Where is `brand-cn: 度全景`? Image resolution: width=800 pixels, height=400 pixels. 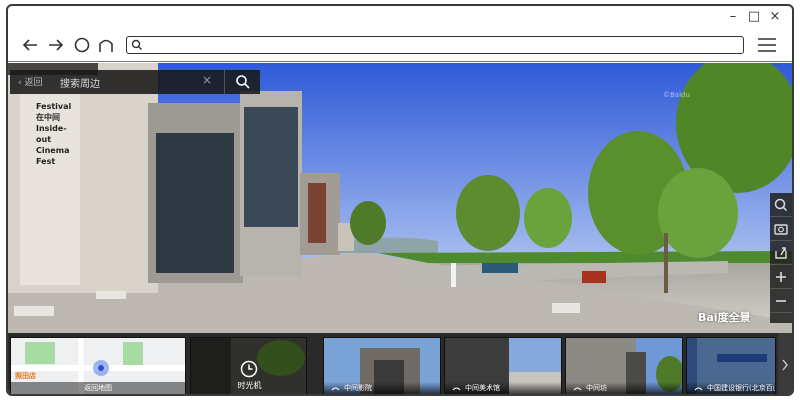 brand-cn: 度全景 is located at coordinates (734, 317).